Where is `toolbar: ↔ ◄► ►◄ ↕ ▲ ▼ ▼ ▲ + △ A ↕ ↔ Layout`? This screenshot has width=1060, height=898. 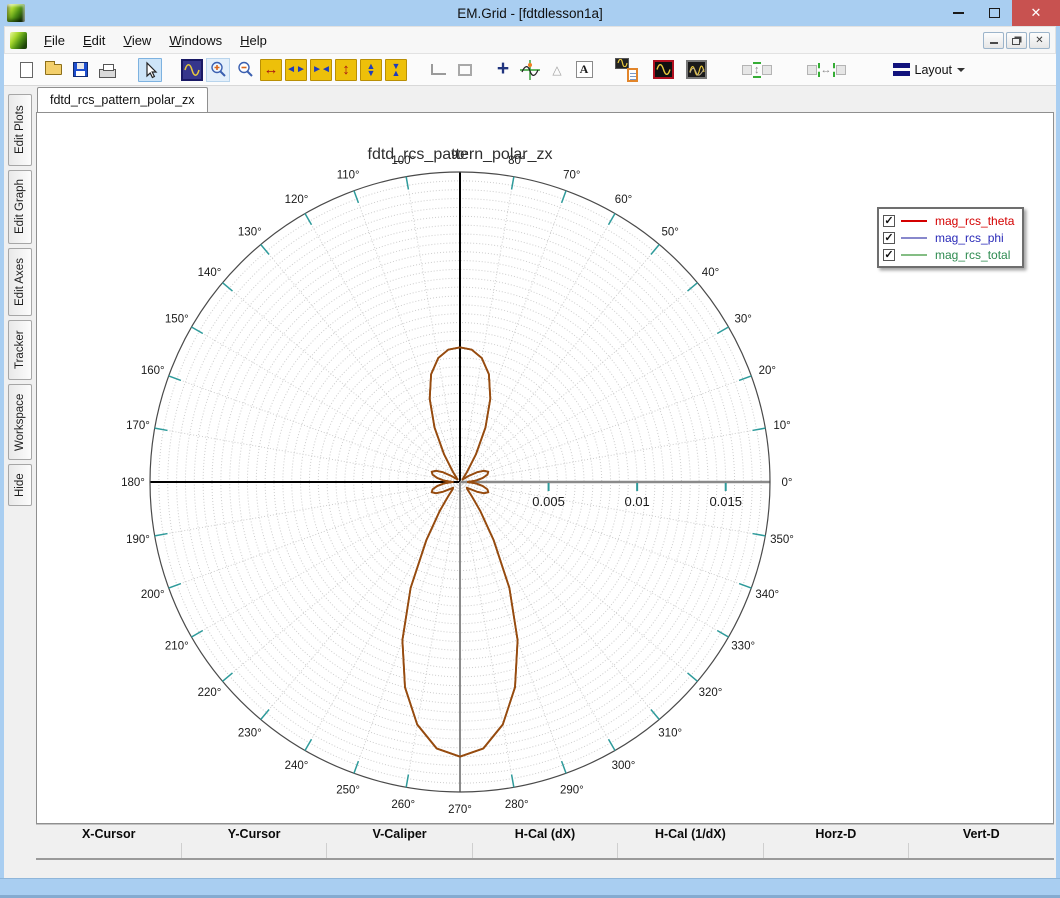 toolbar: ↔ ◄► ►◄ ↕ ▲ ▼ ▼ ▲ + △ A ↕ ↔ Layout is located at coordinates (530, 70).